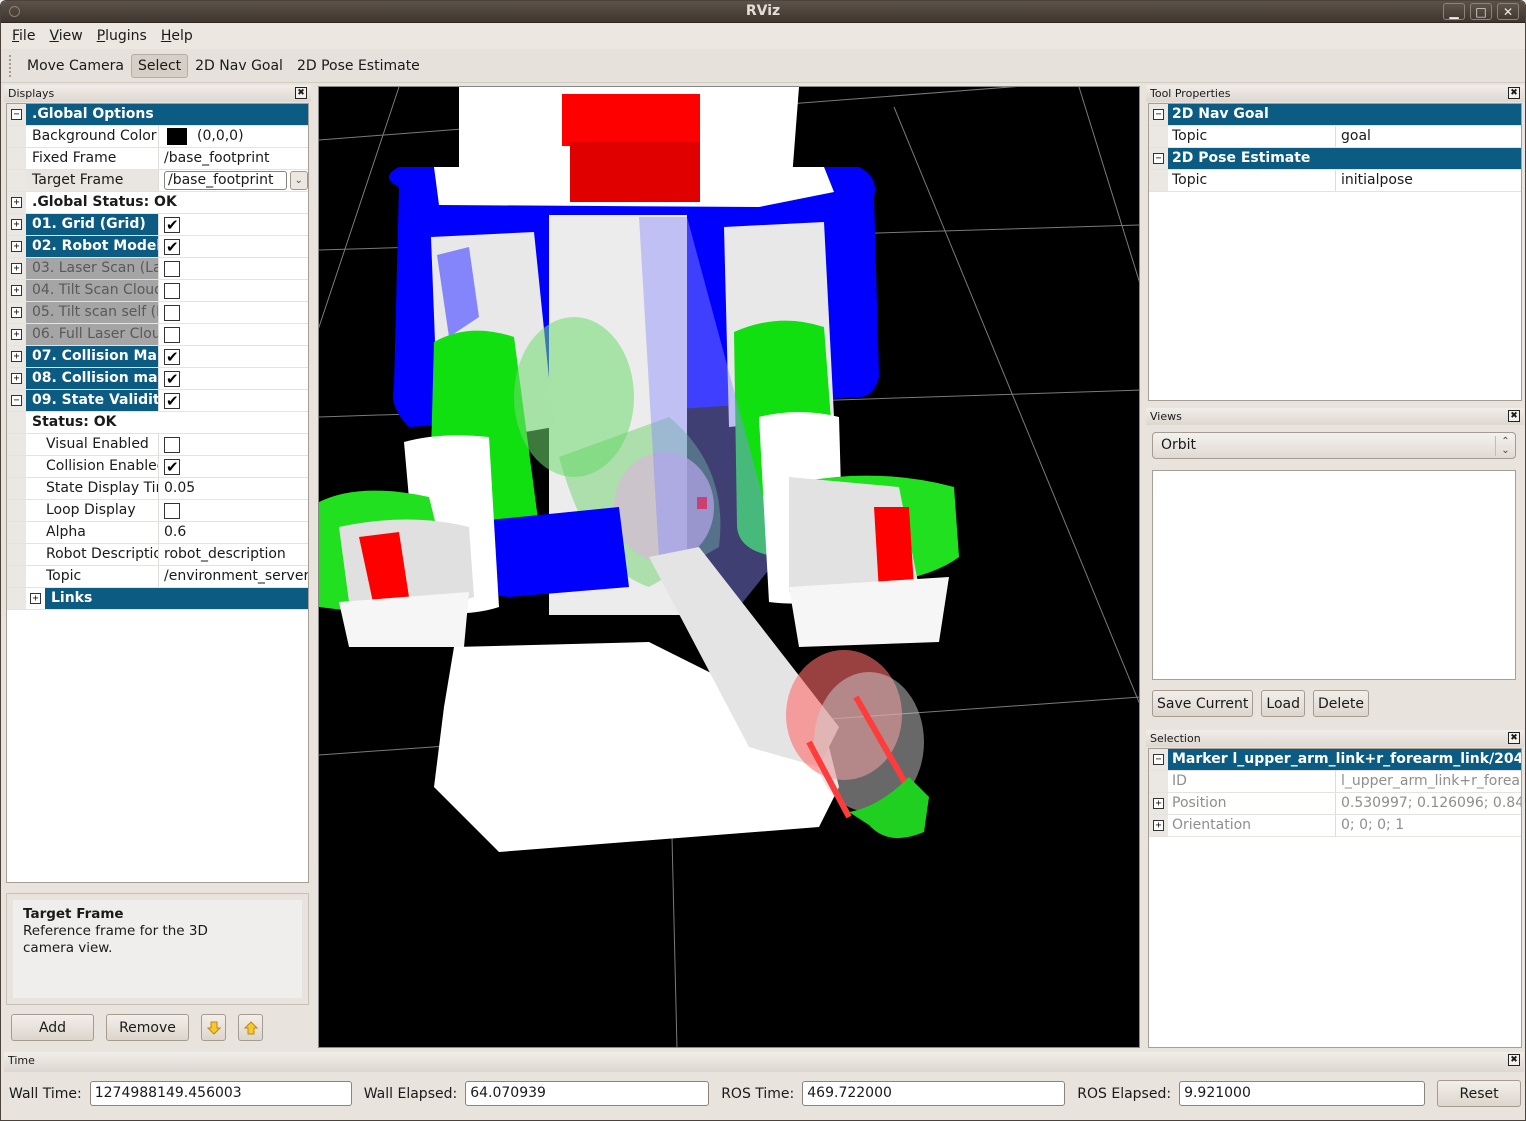 This screenshot has width=1526, height=1121. Describe the element at coordinates (157, 467) in the screenshot. I see `collision-enabled-row: Collision Enabled` at that location.